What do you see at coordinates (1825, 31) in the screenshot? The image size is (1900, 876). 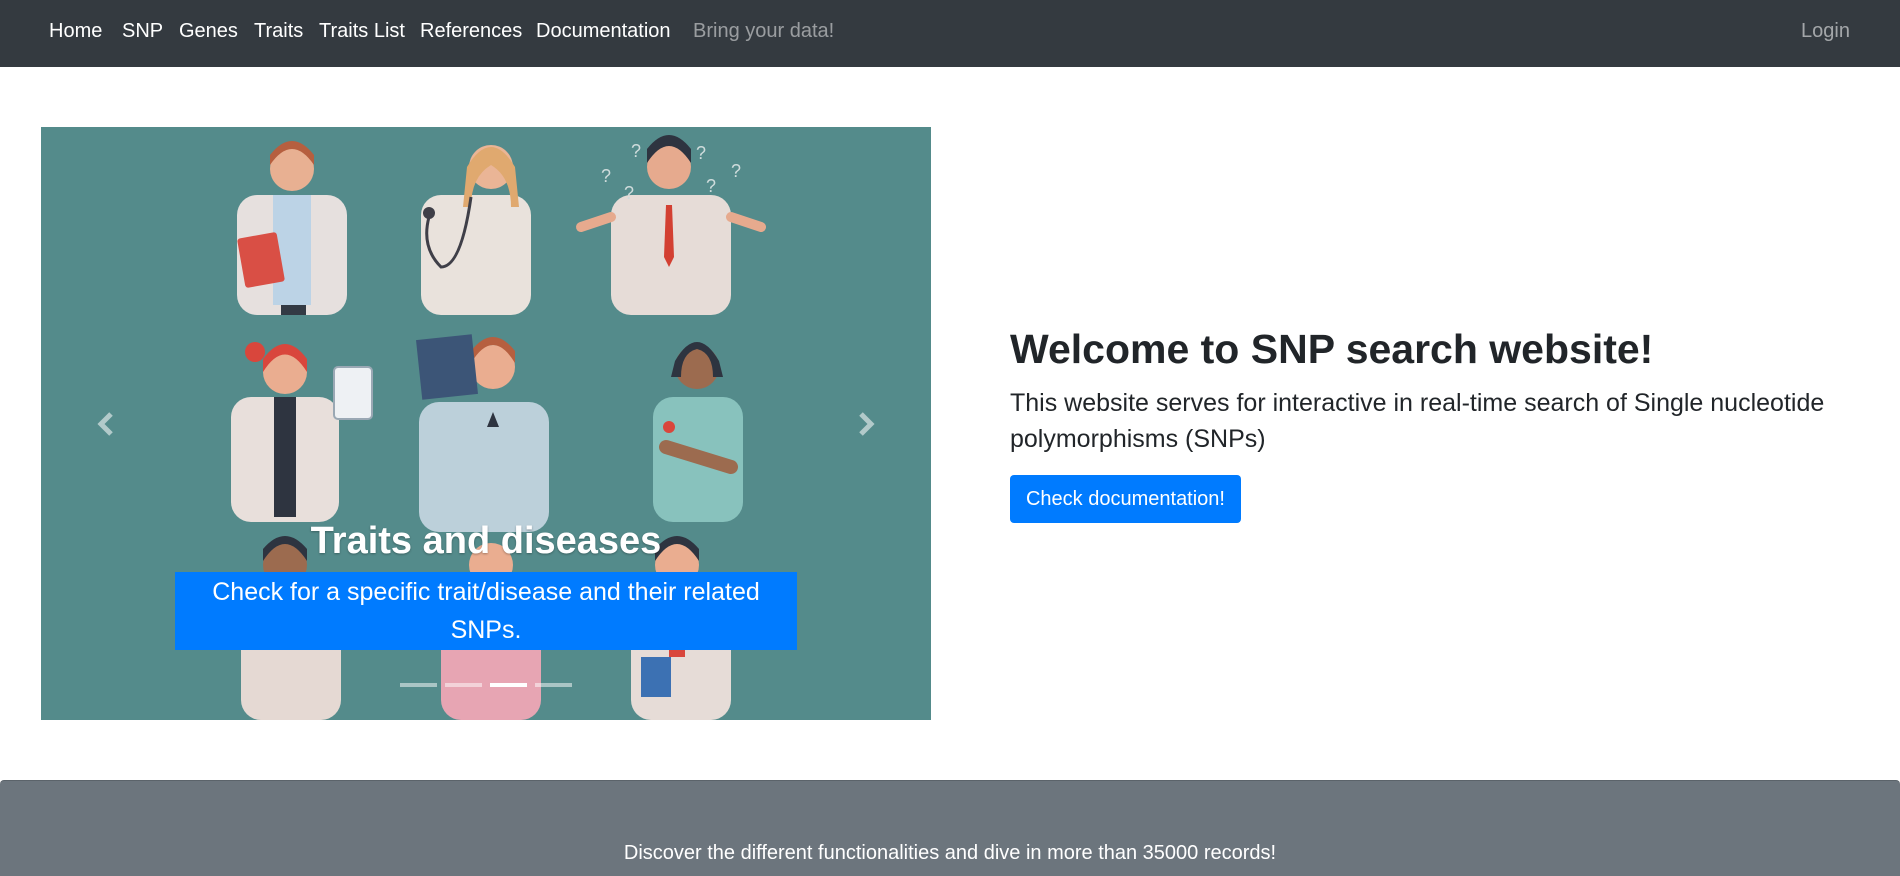 I see `nav-login-link: Login` at bounding box center [1825, 31].